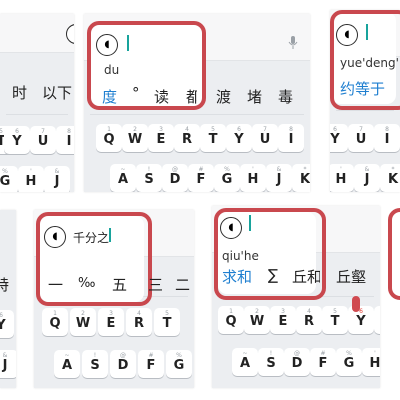  Describe the element at coordinates (17, 140) in the screenshot. I see `key: 6Y` at that location.